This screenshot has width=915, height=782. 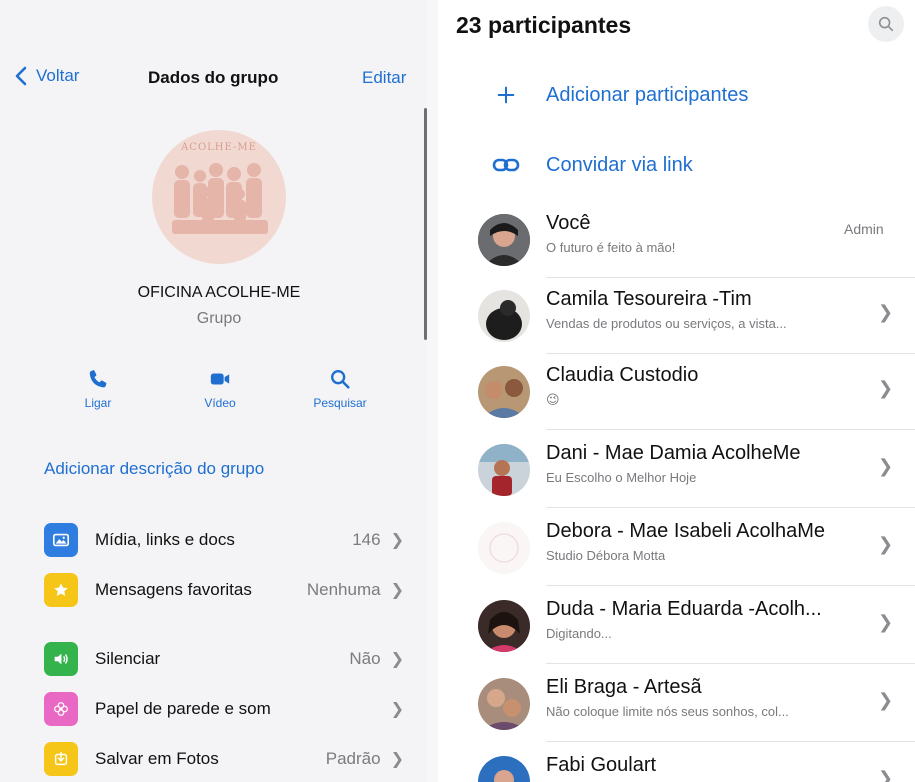 I want to click on search-label: Pesquisar, so click(x=340, y=403).